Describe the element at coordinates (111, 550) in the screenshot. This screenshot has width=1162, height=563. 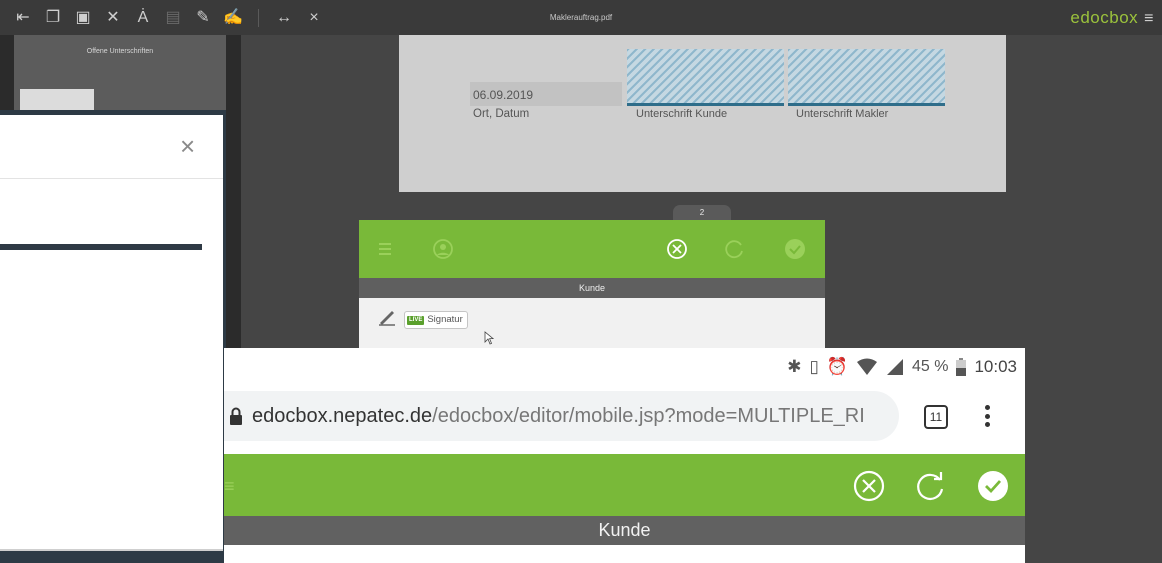
I see `dialog-footer-divider` at that location.